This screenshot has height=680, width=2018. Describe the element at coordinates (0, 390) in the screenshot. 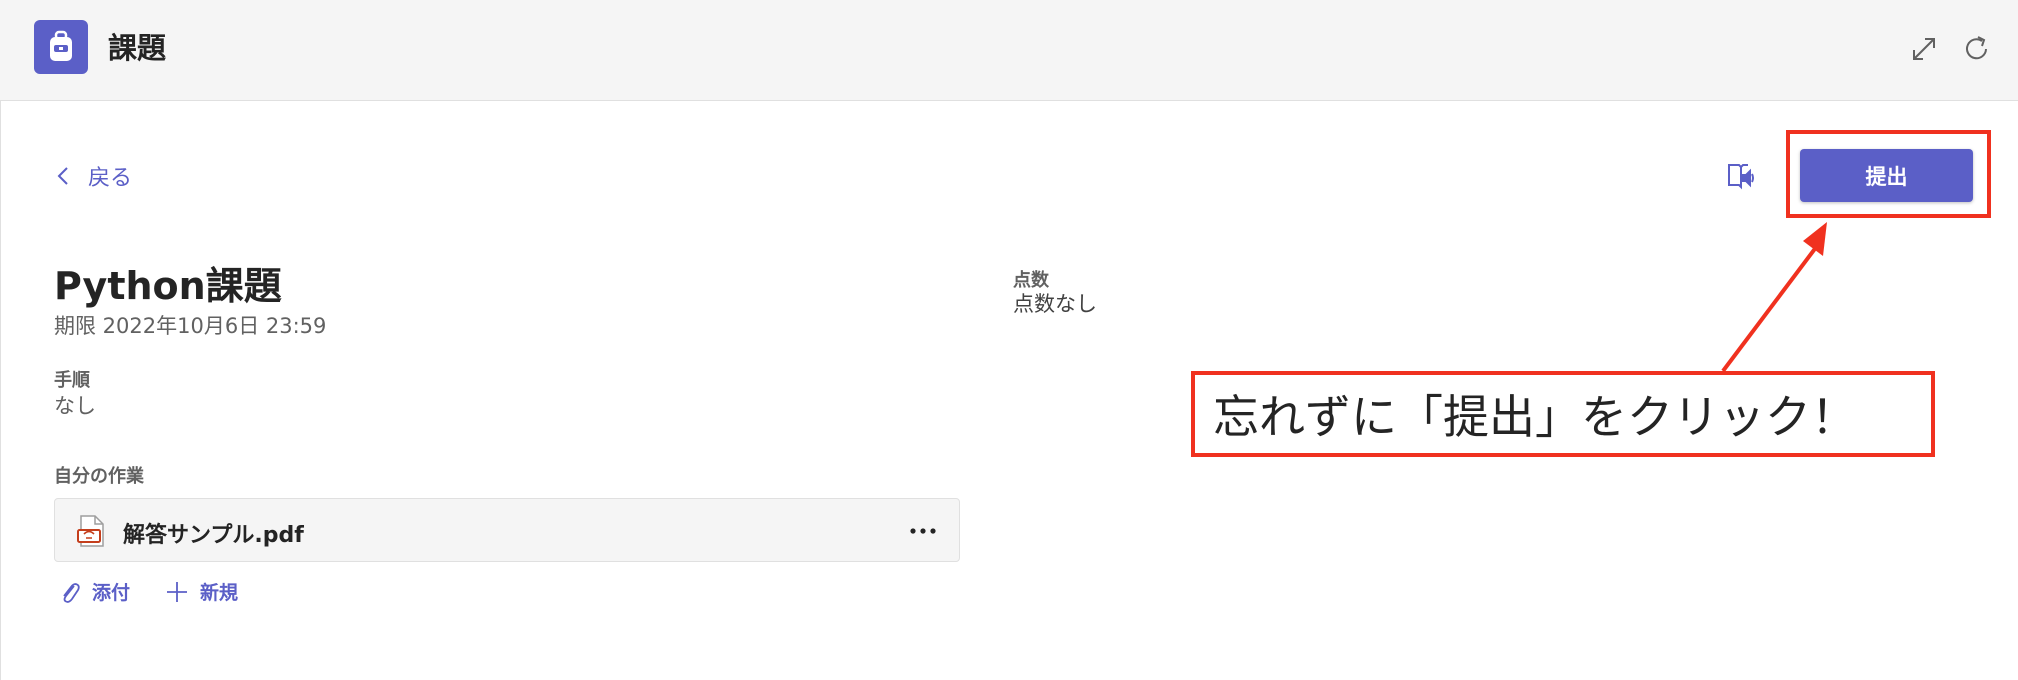

I see `content-border` at that location.